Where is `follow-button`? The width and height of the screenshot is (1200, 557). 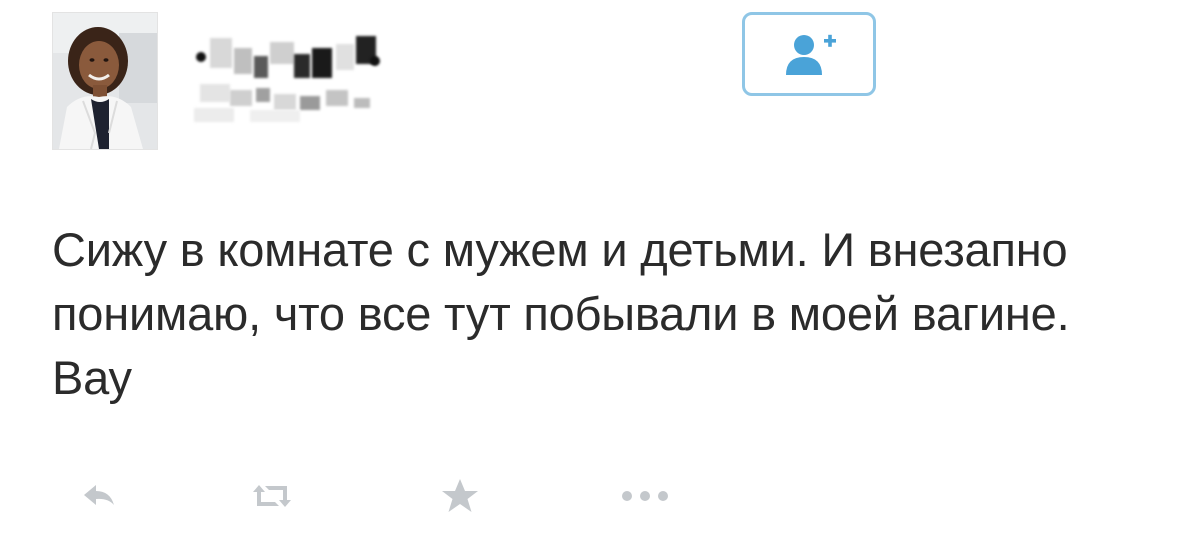 follow-button is located at coordinates (809, 54).